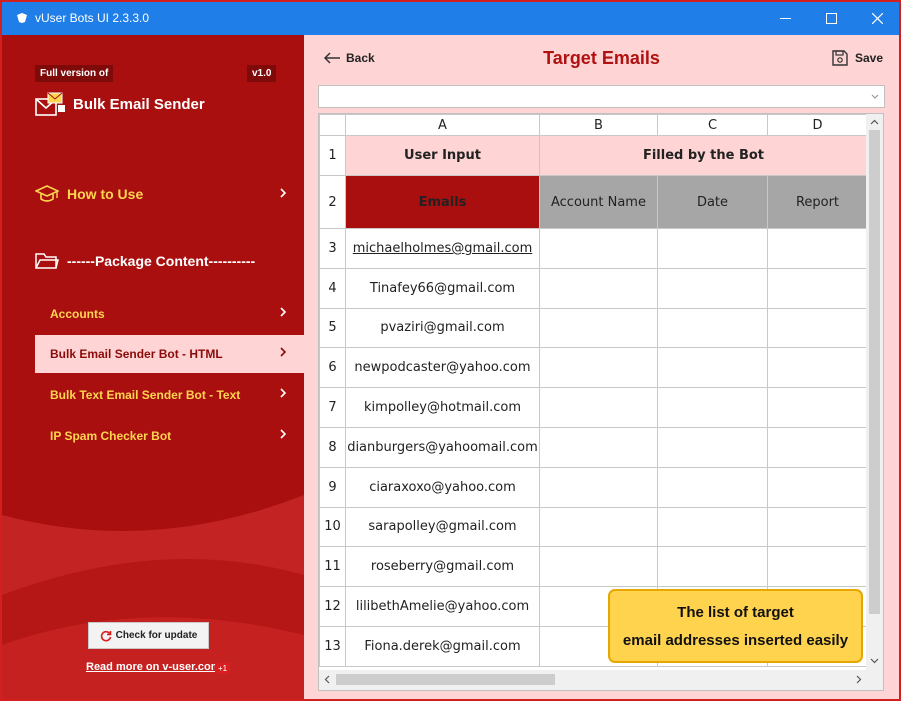 This screenshot has height=701, width=901. I want to click on maximize-icon, so click(831, 18).